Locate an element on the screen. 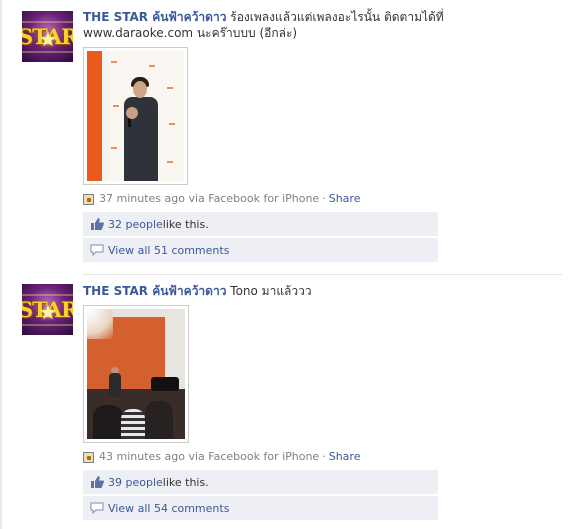 The width and height of the screenshot is (577, 529). photo-wall is located at coordinates (94, 116).